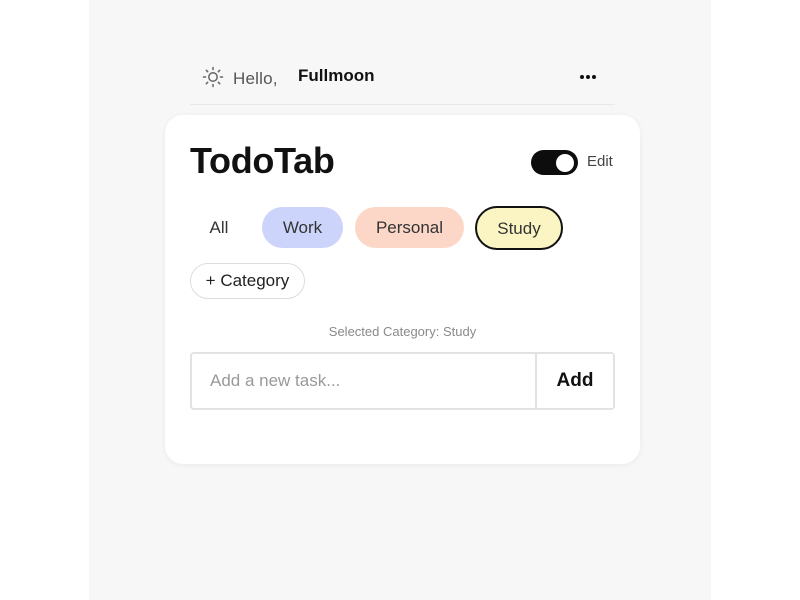 This screenshot has width=800, height=600. What do you see at coordinates (565, 162) in the screenshot?
I see `toggle-knob` at bounding box center [565, 162].